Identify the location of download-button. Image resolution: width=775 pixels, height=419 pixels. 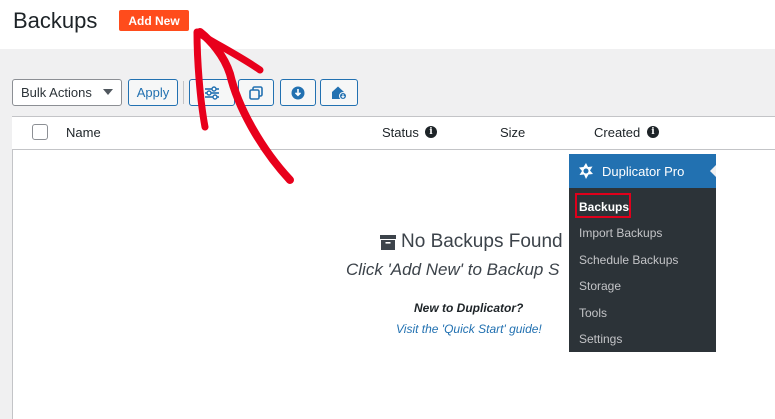
(298, 92).